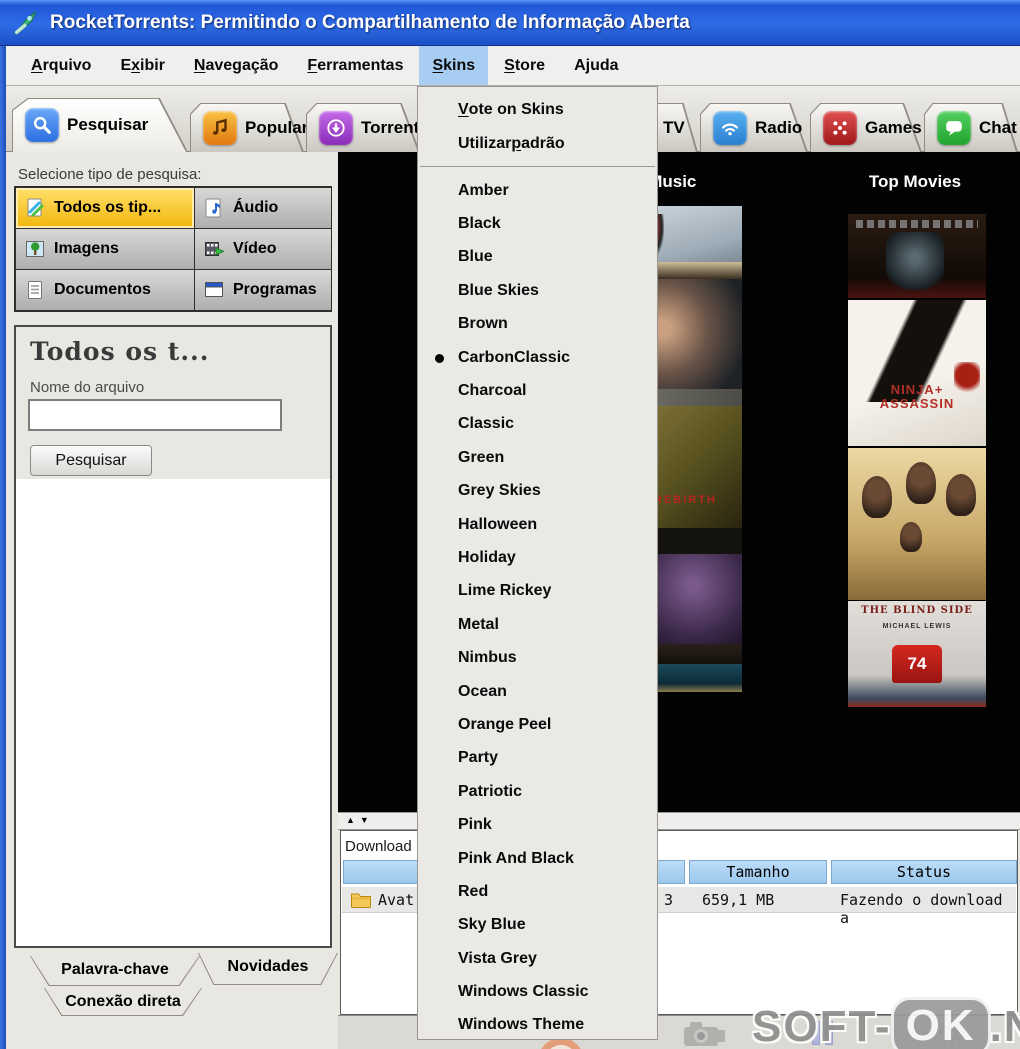 Image resolution: width=1020 pixels, height=1049 pixels. Describe the element at coordinates (998, 127) in the screenshot. I see `tab-label: Chat` at that location.